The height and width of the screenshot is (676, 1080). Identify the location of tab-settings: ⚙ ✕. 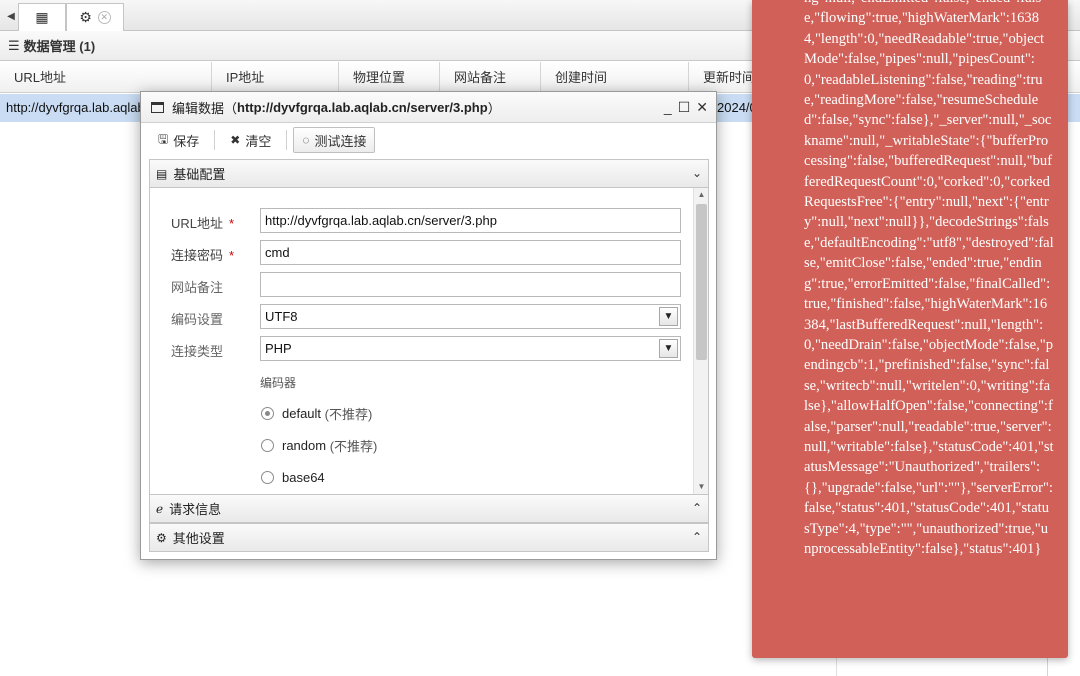
(95, 17).